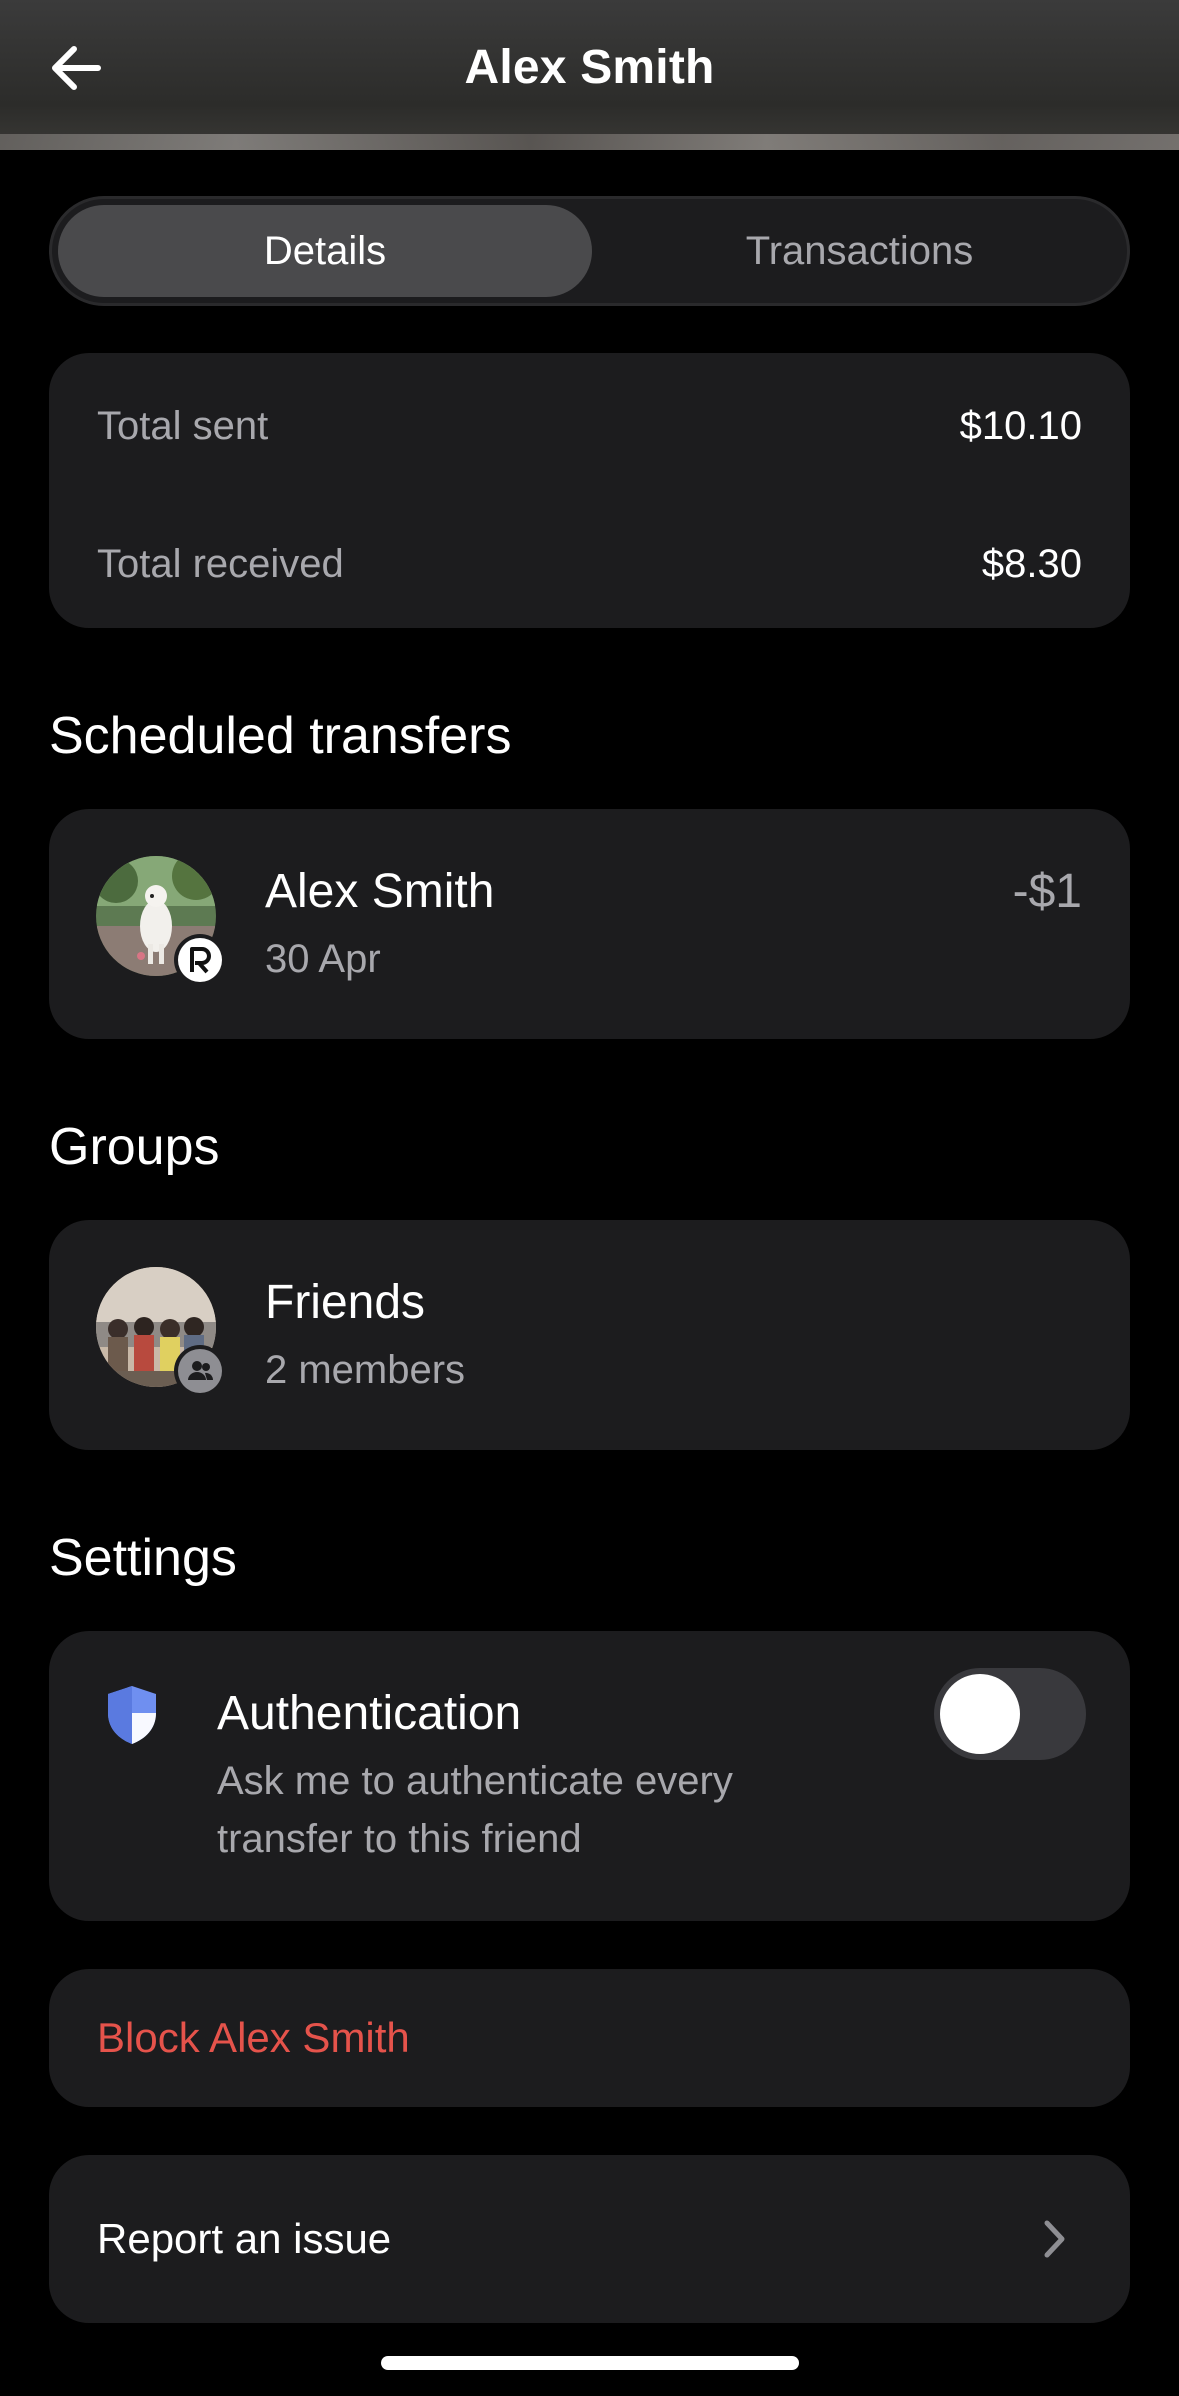 Image resolution: width=1179 pixels, height=2396 pixels. What do you see at coordinates (1055, 2241) in the screenshot?
I see `chevron-right-icon` at bounding box center [1055, 2241].